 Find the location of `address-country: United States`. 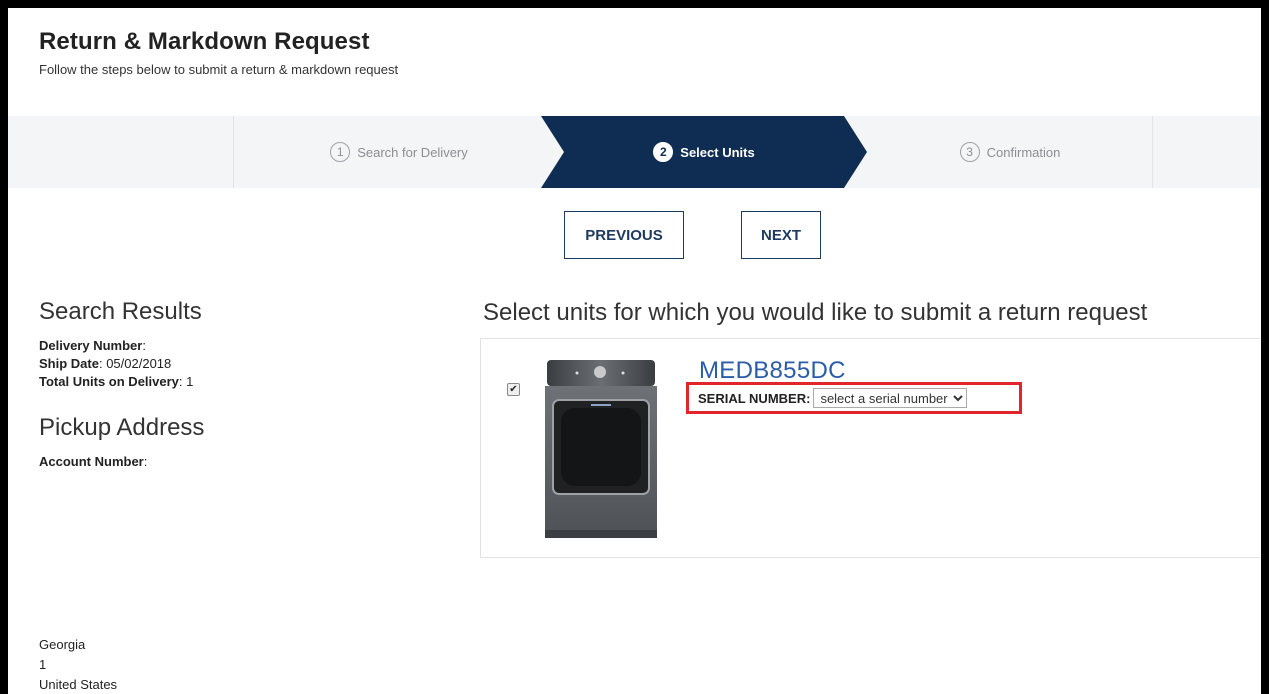

address-country: United States is located at coordinates (78, 684).